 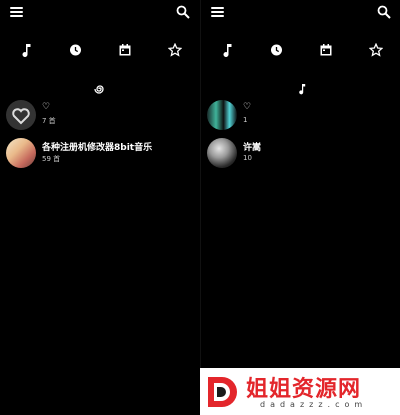 I want to click on site-watermark: 姐姐资源网 dadazzz.com, so click(x=300, y=391).